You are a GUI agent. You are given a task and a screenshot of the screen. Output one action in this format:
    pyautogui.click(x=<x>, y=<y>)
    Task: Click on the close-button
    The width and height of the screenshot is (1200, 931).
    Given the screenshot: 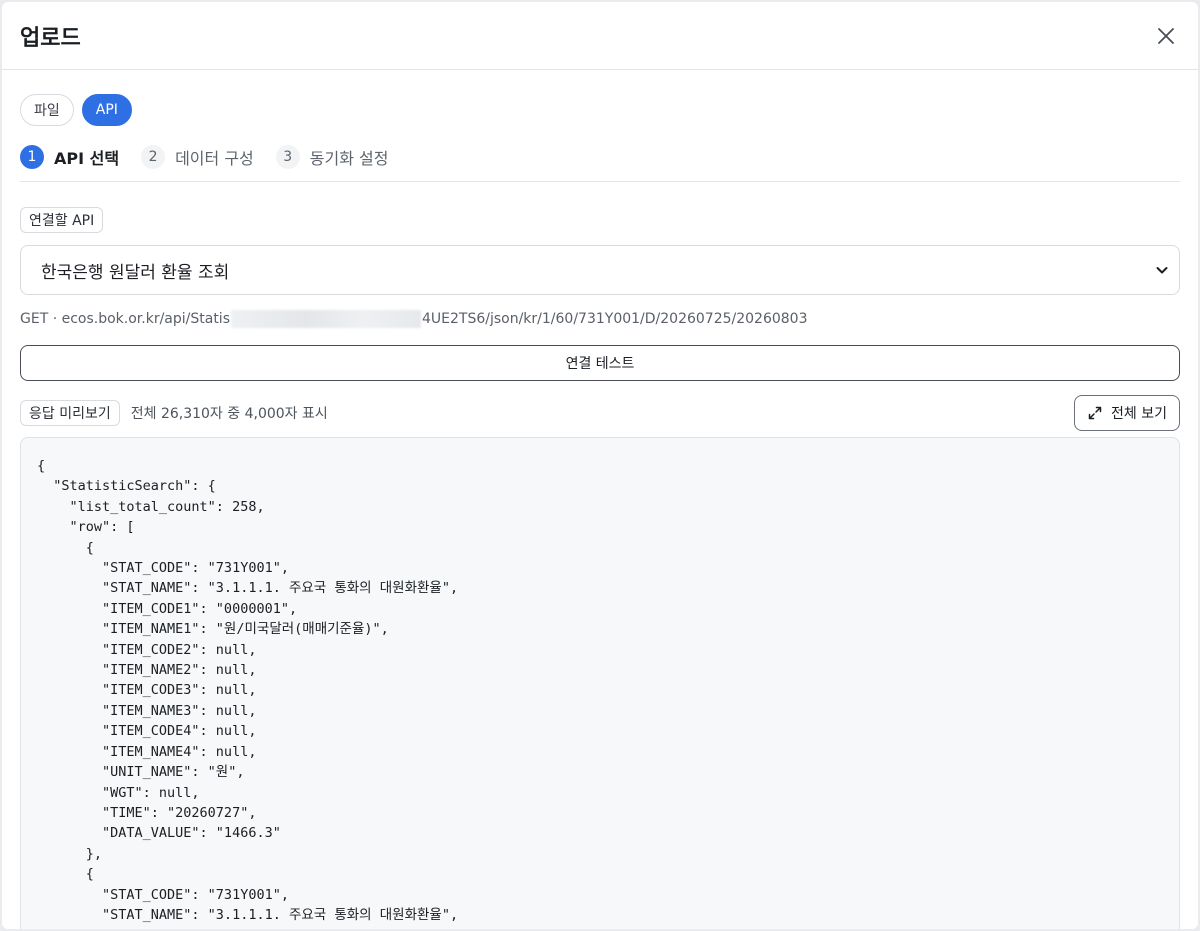 What is the action you would take?
    pyautogui.click(x=1166, y=36)
    